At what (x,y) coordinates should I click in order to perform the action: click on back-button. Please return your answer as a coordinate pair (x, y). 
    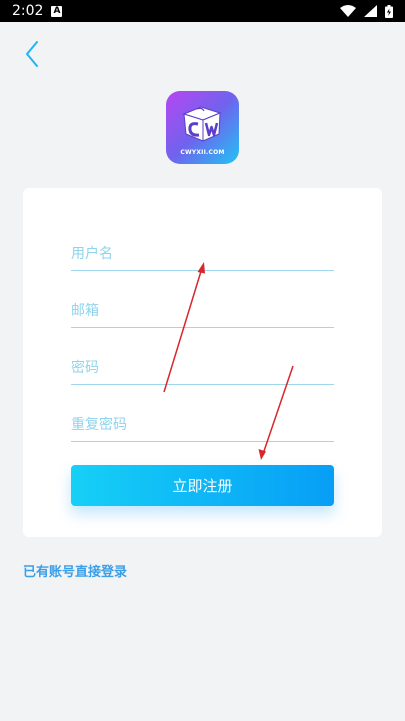
    Looking at the image, I should click on (32, 54).